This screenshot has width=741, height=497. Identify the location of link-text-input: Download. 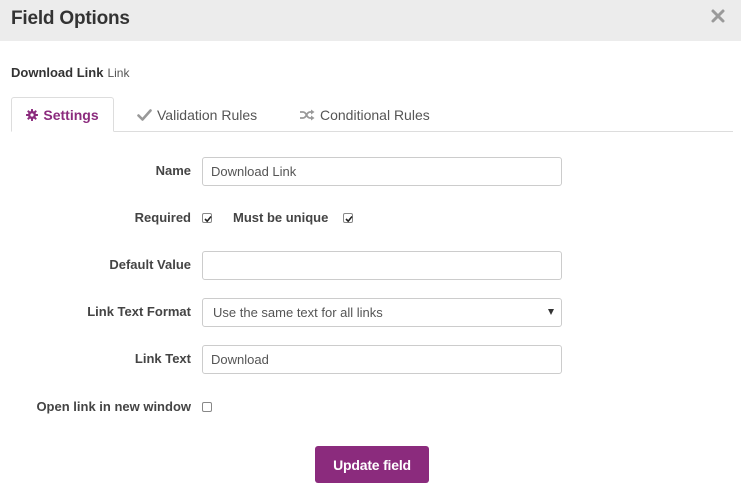
(382, 359).